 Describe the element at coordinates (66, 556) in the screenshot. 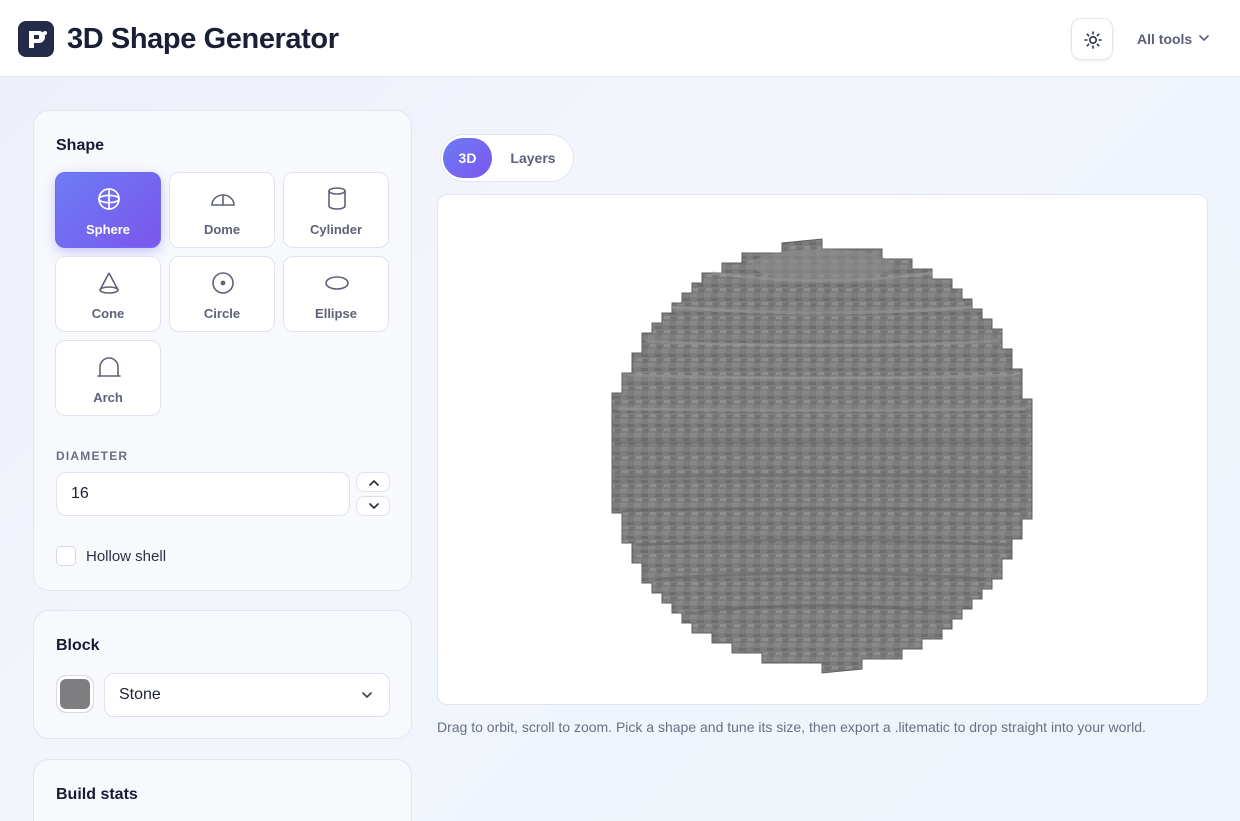

I see `hollow-shell-checkbox` at that location.